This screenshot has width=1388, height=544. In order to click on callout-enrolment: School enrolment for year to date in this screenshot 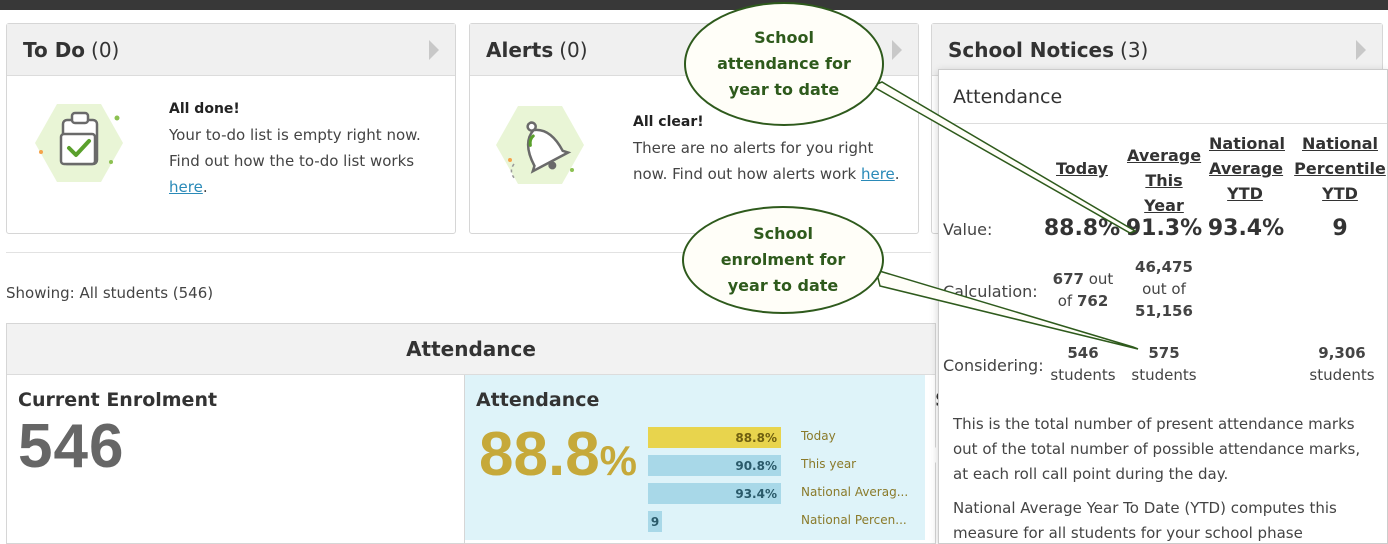, I will do `click(783, 260)`.